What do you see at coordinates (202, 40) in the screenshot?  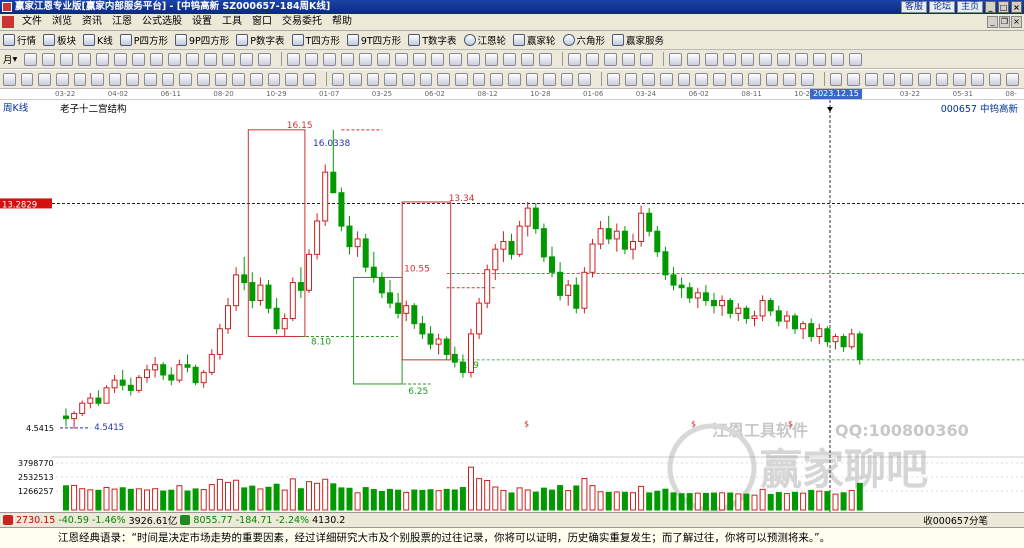 I see `9p-square-button: 9P四方形` at bounding box center [202, 40].